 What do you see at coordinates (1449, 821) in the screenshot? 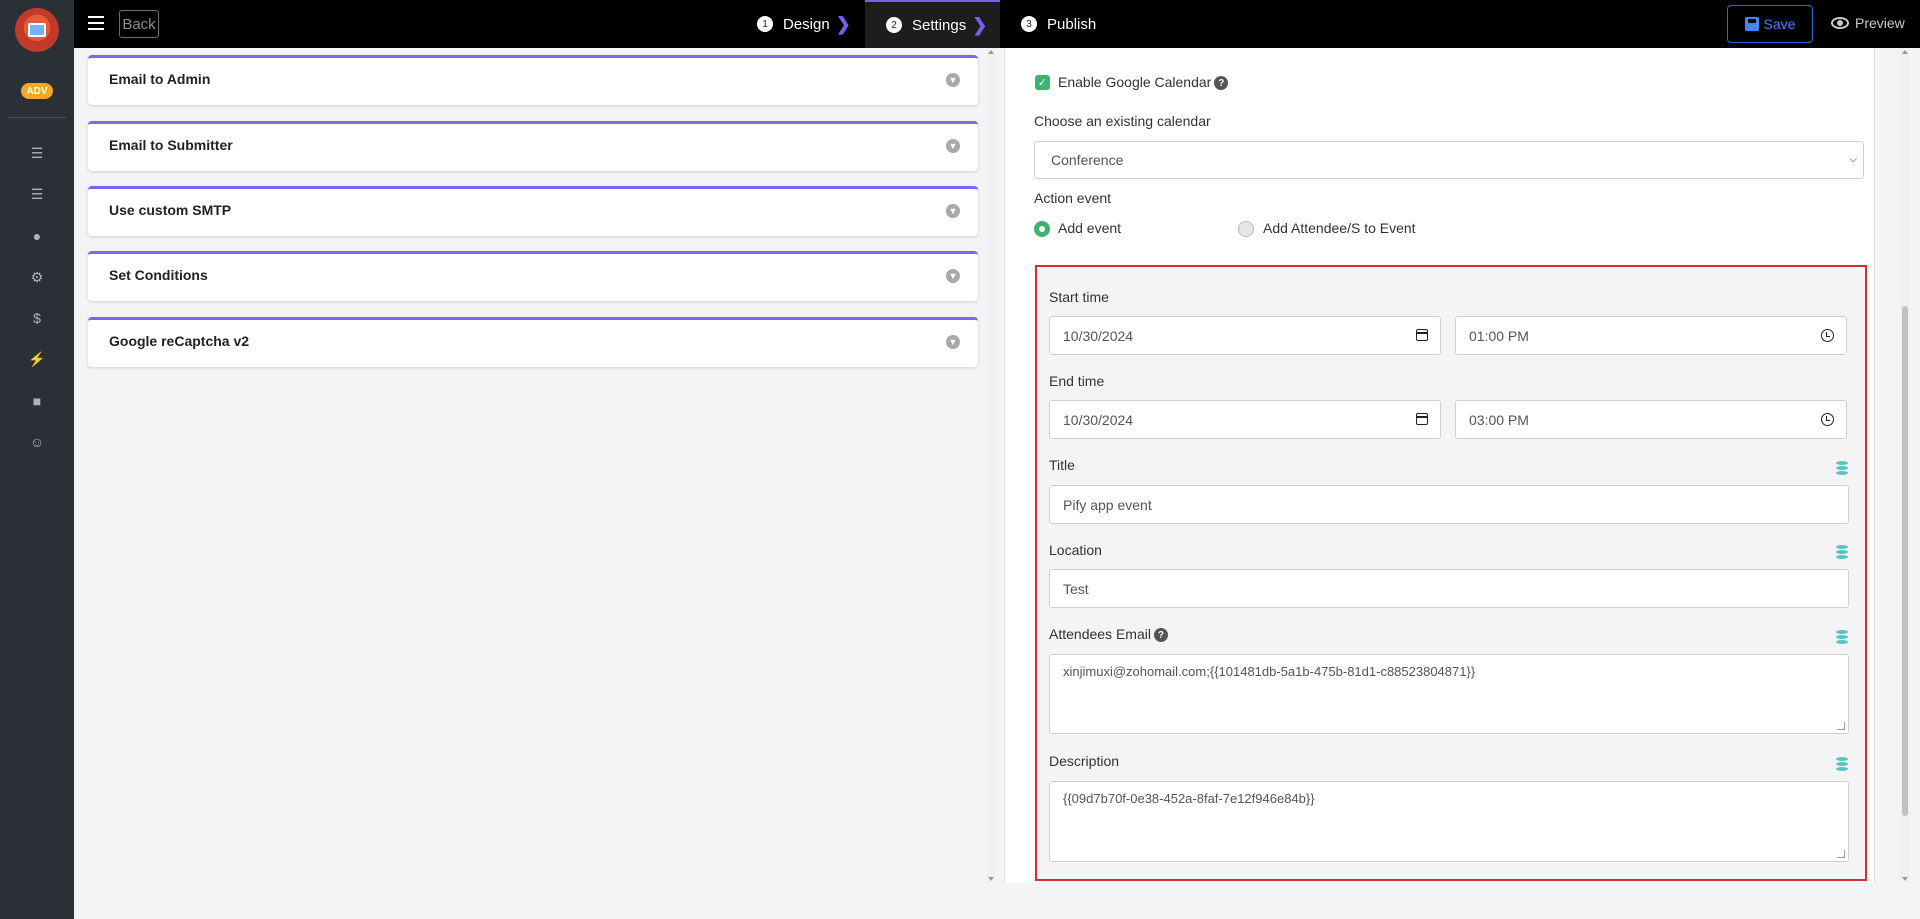
I see `description-textarea: {{09d7b70f-0e38-452a-8faf-7e12f946e84b}}` at bounding box center [1449, 821].